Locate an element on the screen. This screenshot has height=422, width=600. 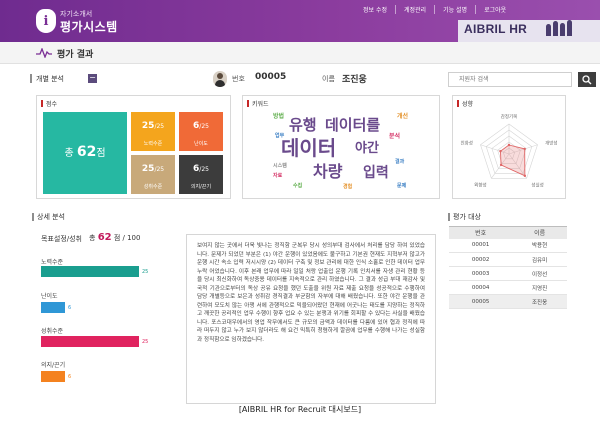
total-score-value: 62 is located at coordinates (86, 152).